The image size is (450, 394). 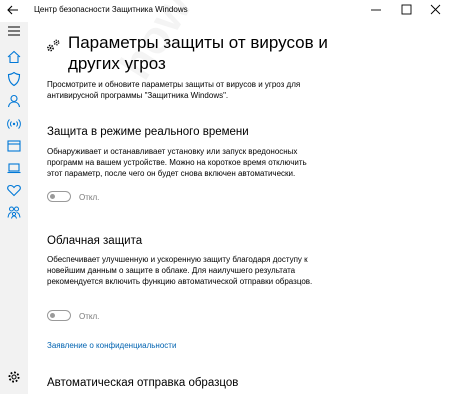 What do you see at coordinates (14, 212) in the screenshot?
I see `family-icon` at bounding box center [14, 212].